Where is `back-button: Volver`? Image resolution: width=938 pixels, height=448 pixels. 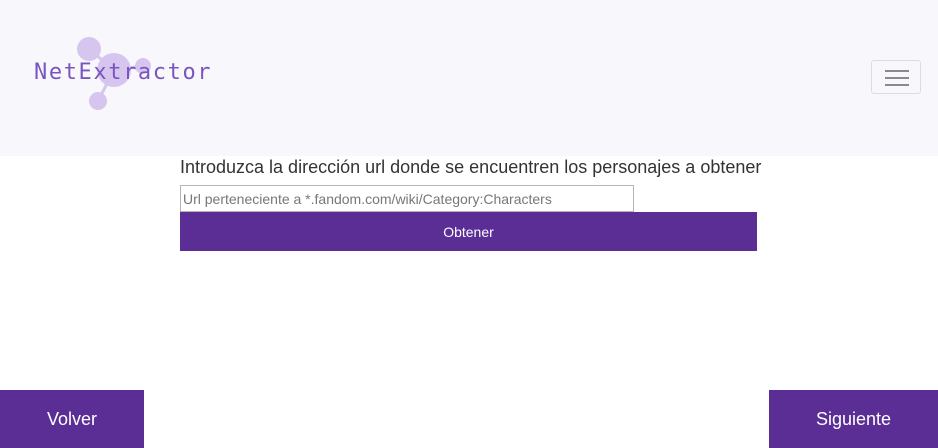 back-button: Volver is located at coordinates (72, 419).